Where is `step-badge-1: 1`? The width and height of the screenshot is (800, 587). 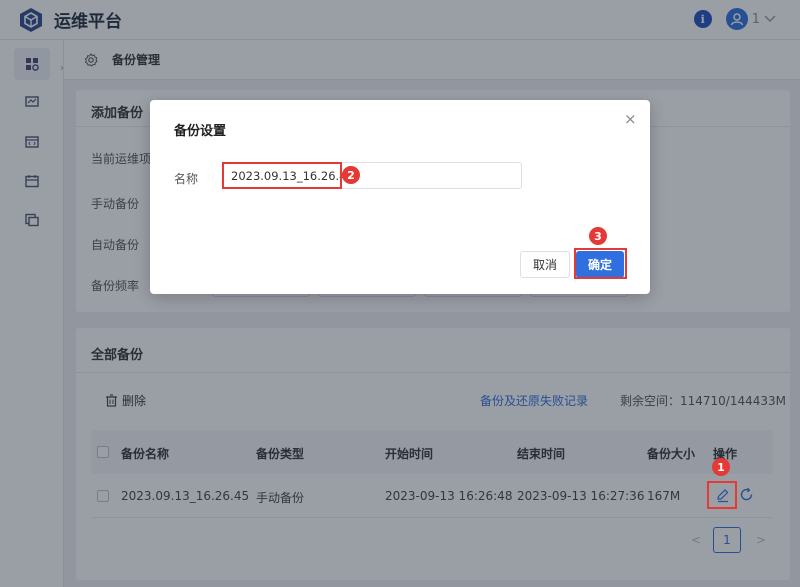
step-badge-1: 1 is located at coordinates (721, 467).